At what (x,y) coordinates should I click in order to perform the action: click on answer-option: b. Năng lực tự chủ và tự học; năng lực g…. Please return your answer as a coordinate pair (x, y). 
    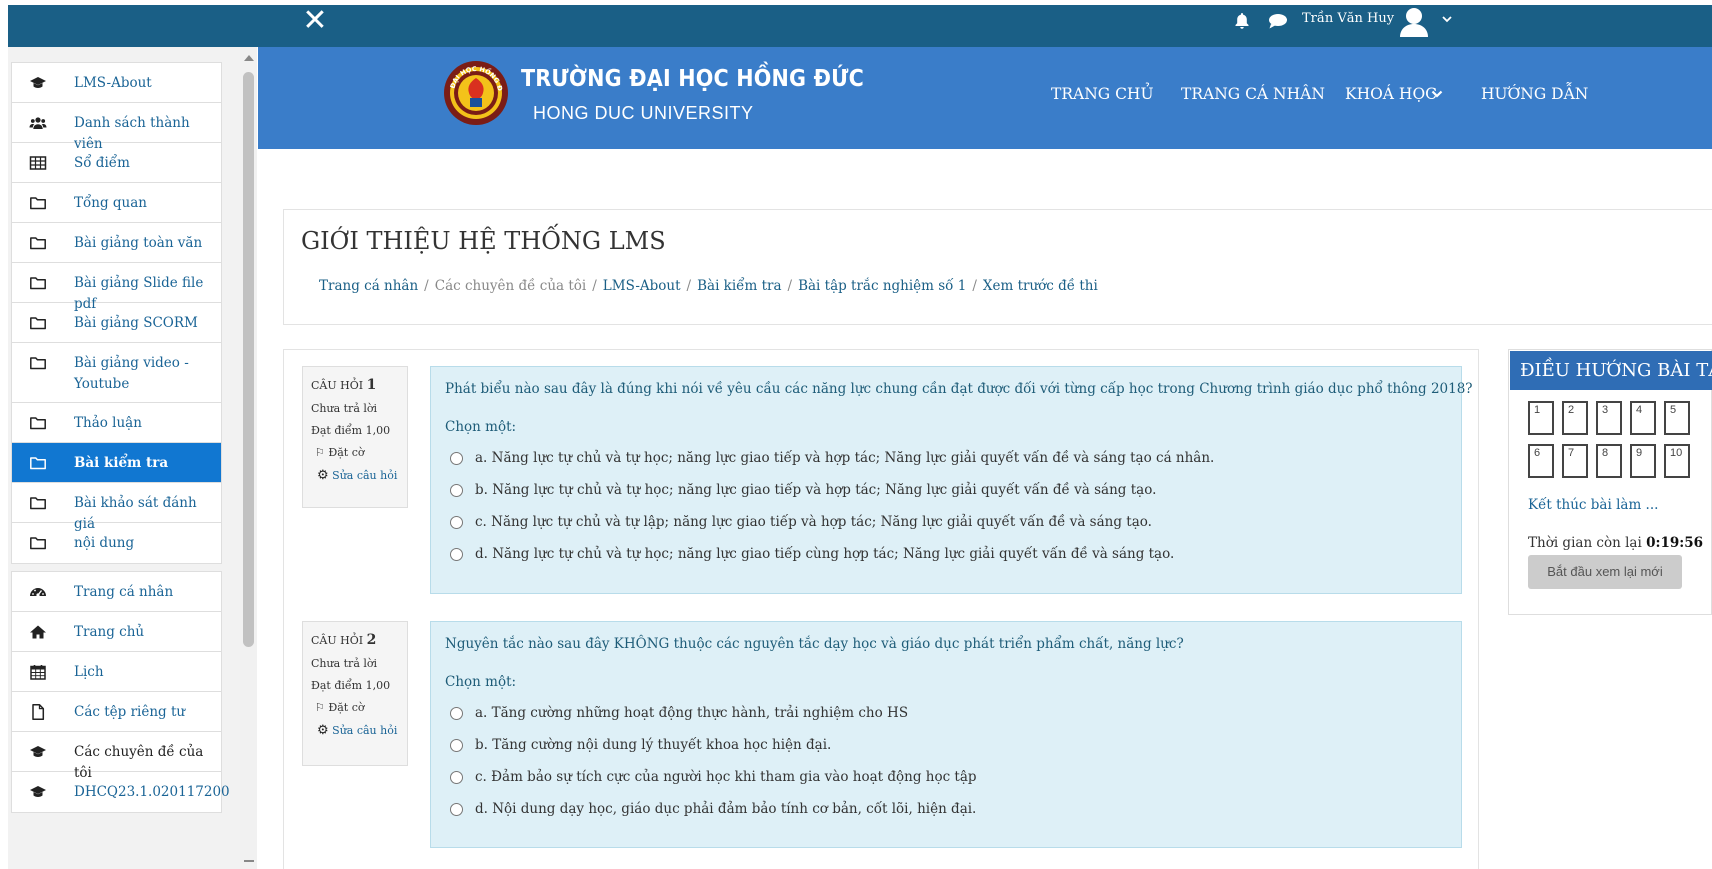
    Looking at the image, I should click on (946, 490).